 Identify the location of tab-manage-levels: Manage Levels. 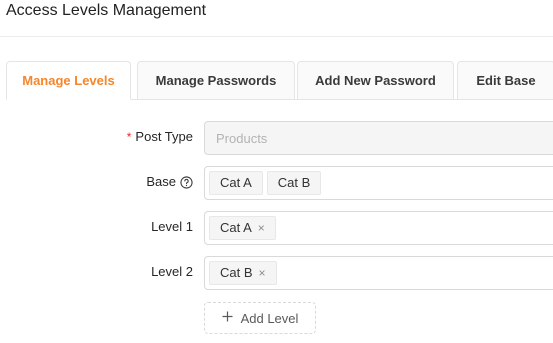
(68, 80).